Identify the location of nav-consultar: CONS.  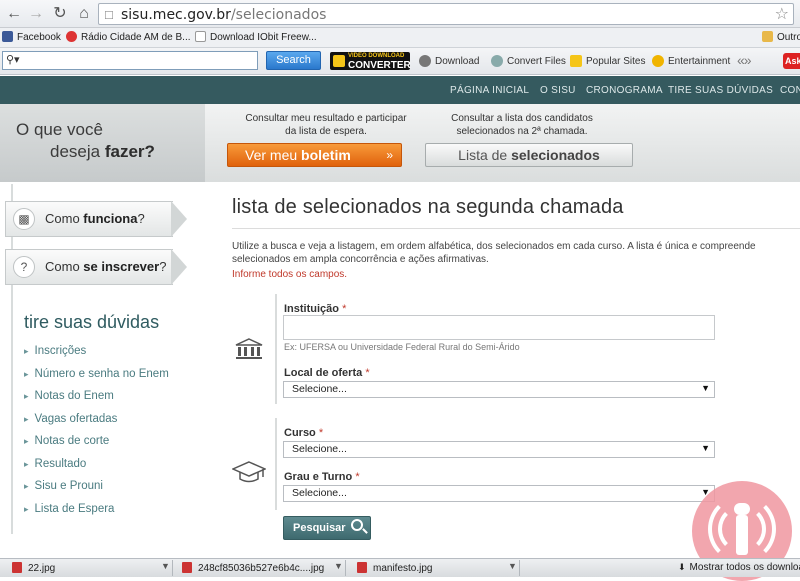
(790, 90).